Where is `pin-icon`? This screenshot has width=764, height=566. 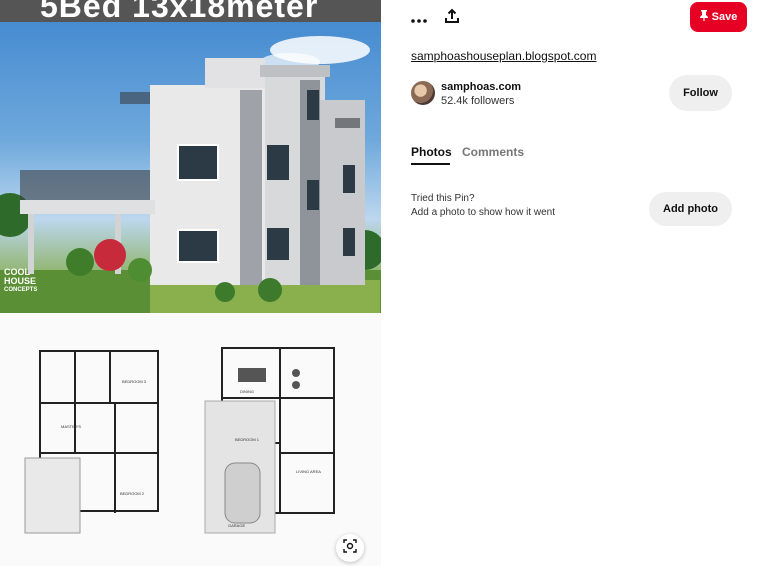 pin-icon is located at coordinates (703, 17).